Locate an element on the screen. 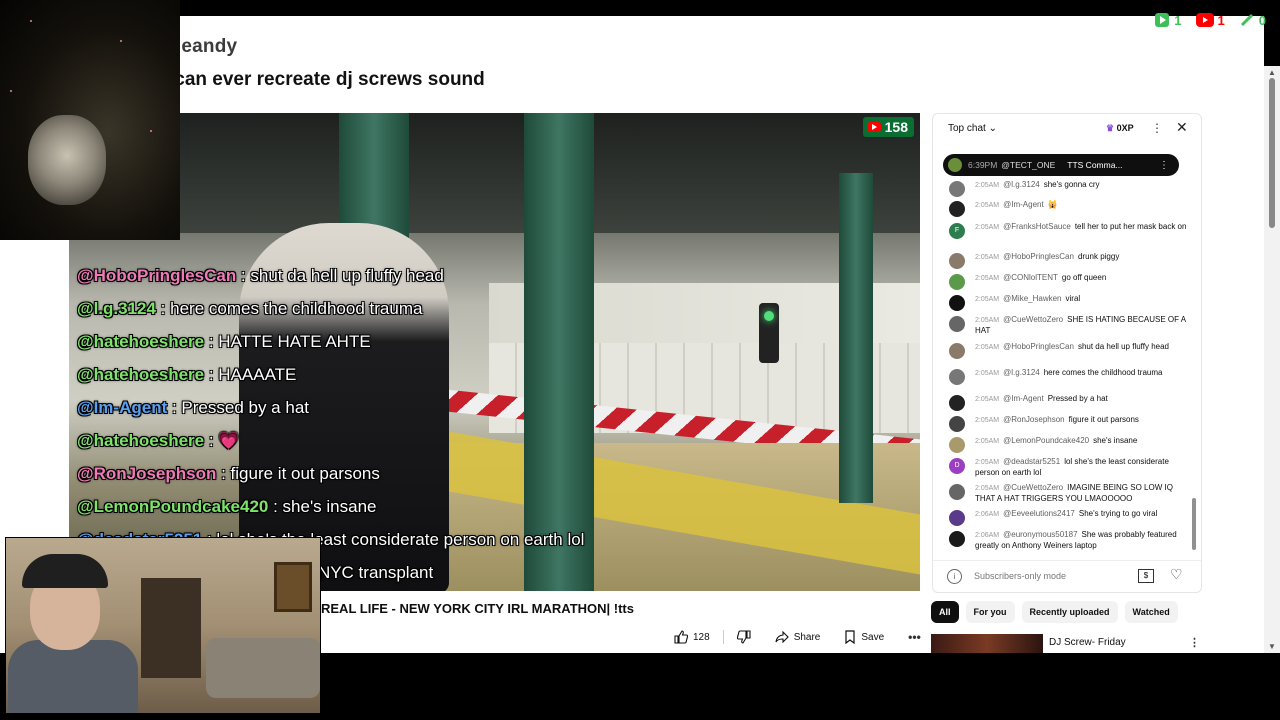 This screenshot has width=1280, height=720. chat-message: 2:05AM @CONlolTENT go off queen is located at coordinates (1067, 283).